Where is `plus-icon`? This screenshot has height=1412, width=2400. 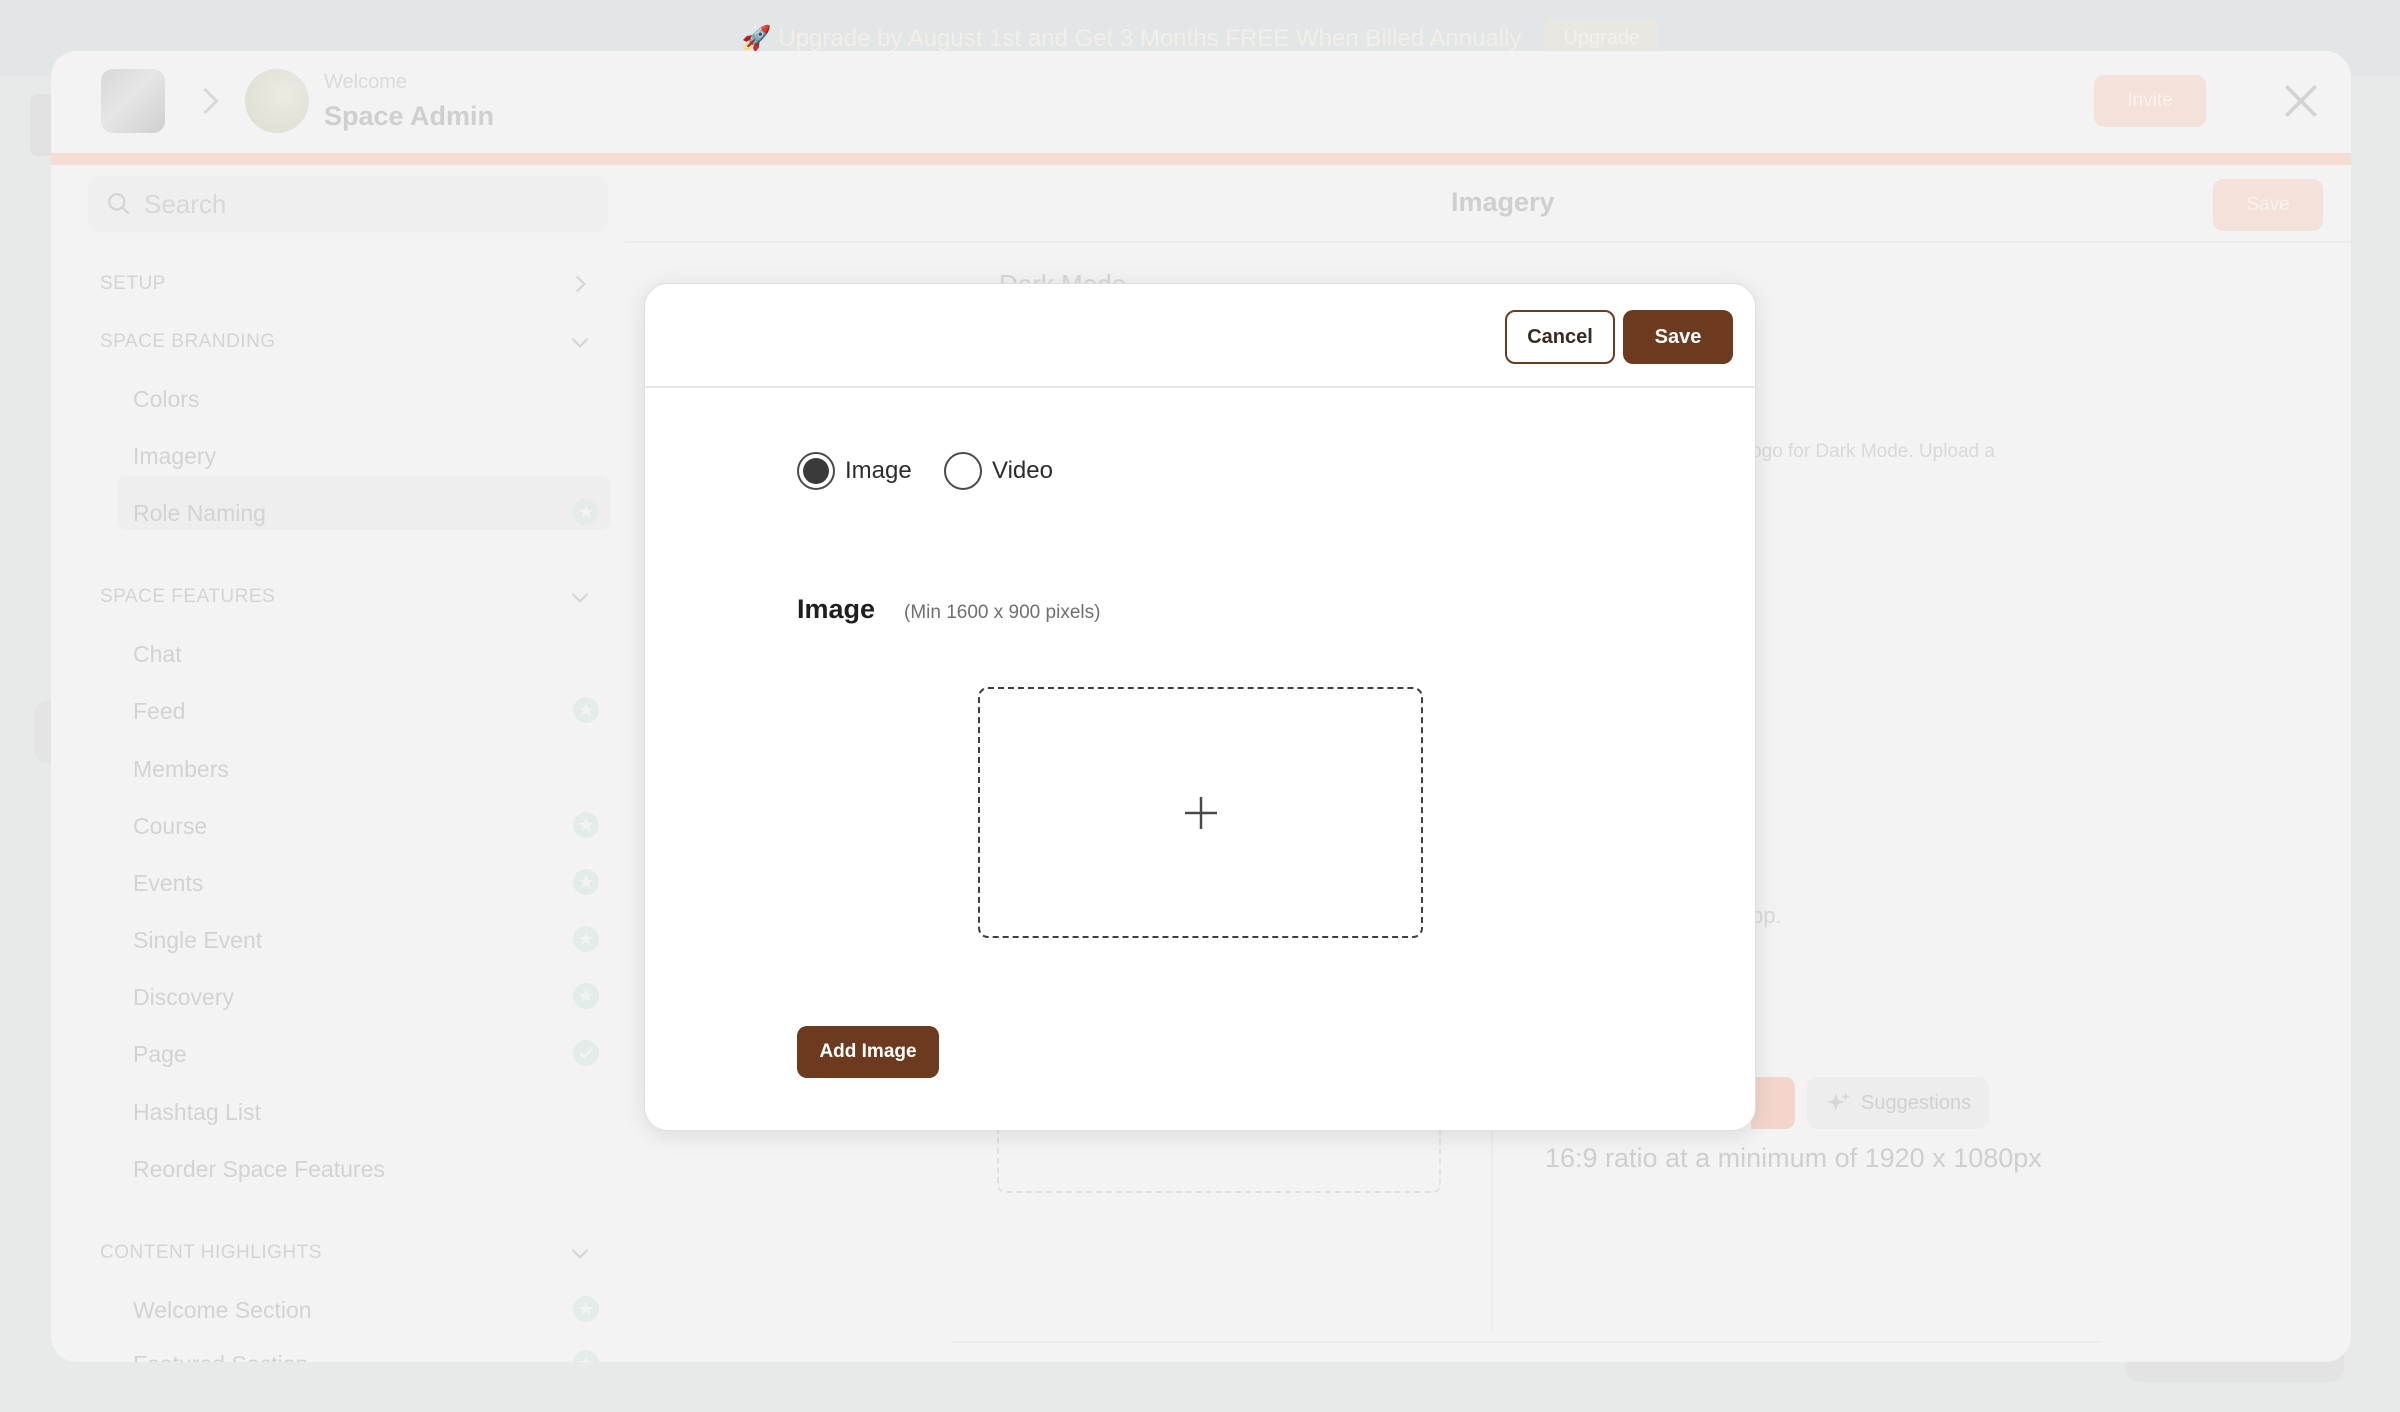
plus-icon is located at coordinates (1200, 812).